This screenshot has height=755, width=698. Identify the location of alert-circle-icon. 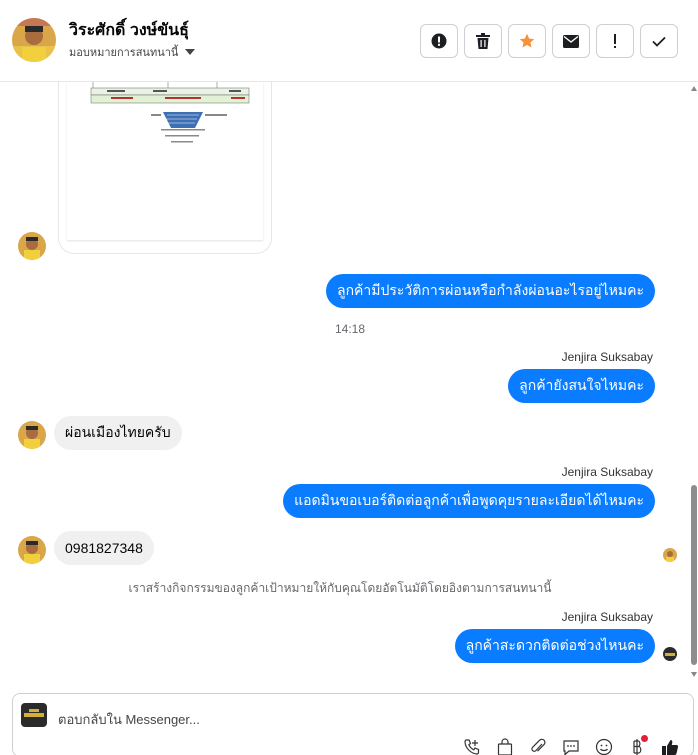
(439, 41).